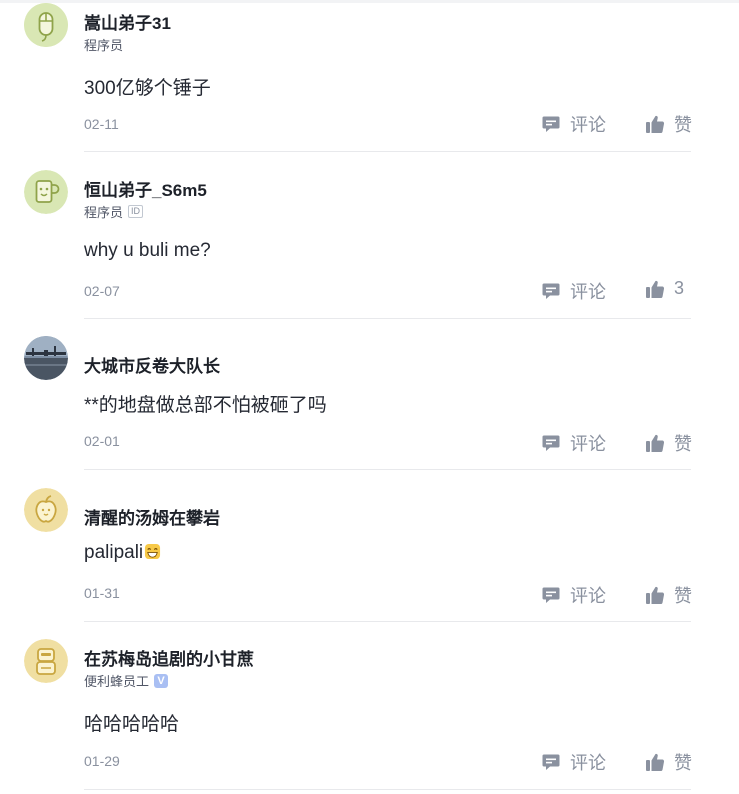  Describe the element at coordinates (102, 593) in the screenshot. I see `comment-date: 01-31` at that location.